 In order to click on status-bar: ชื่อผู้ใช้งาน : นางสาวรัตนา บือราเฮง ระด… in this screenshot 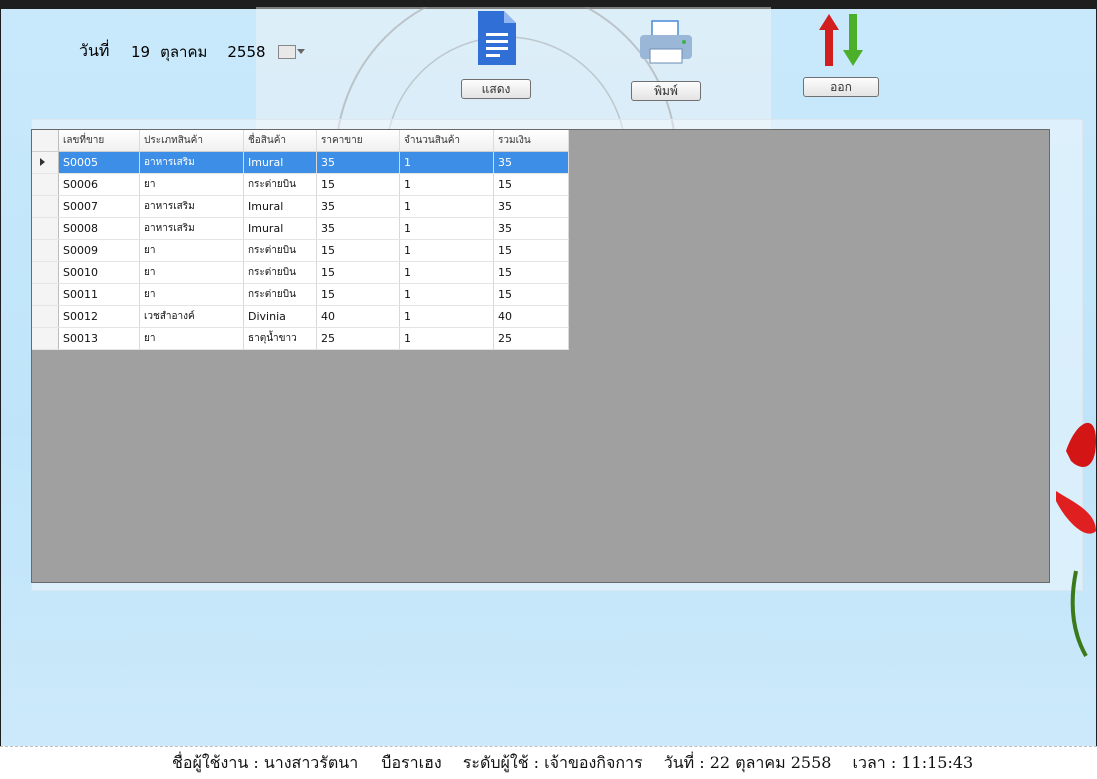, I will do `click(548, 762)`.